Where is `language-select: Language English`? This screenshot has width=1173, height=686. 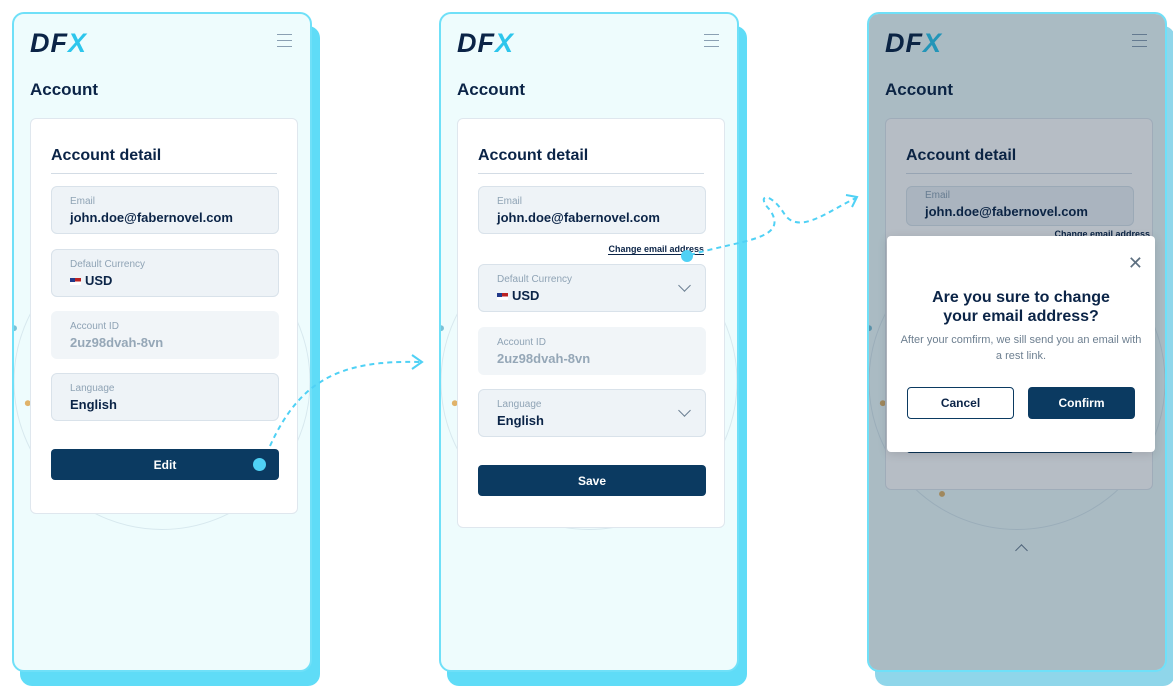
language-select: Language English is located at coordinates (592, 413).